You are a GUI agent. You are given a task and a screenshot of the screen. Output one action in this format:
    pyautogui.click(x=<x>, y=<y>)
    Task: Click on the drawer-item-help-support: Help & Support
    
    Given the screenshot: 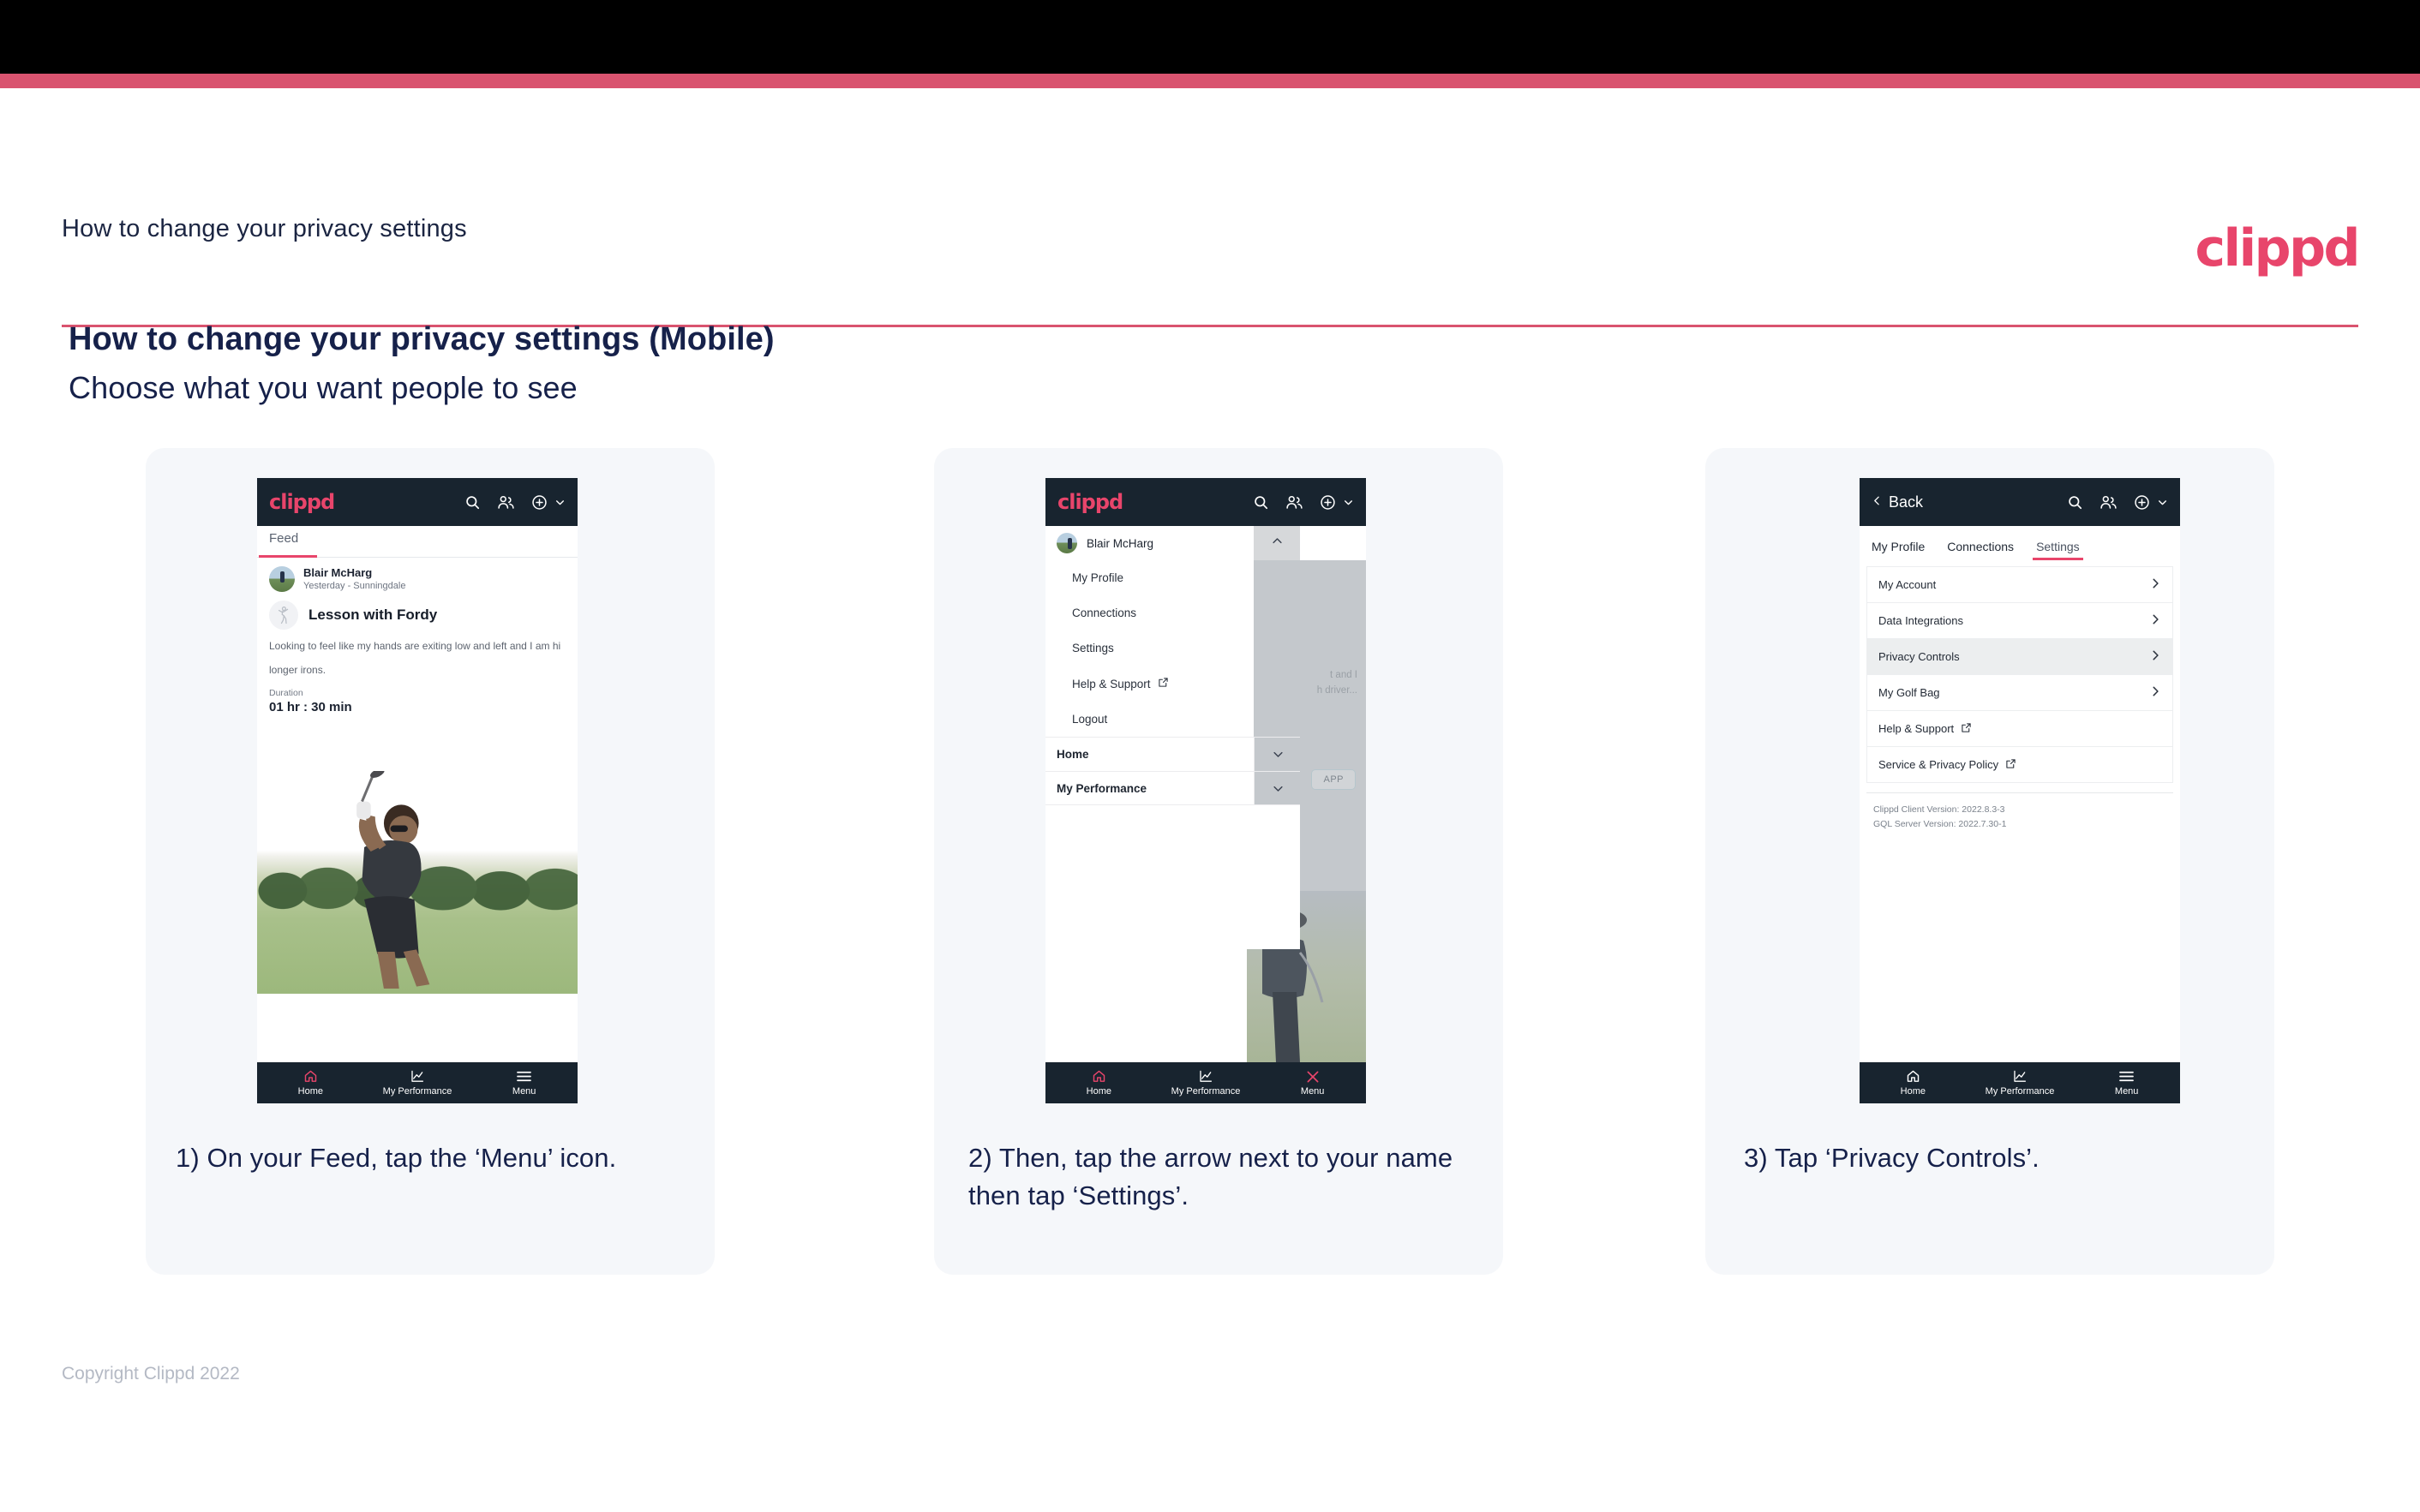 What is the action you would take?
    pyautogui.click(x=1149, y=684)
    